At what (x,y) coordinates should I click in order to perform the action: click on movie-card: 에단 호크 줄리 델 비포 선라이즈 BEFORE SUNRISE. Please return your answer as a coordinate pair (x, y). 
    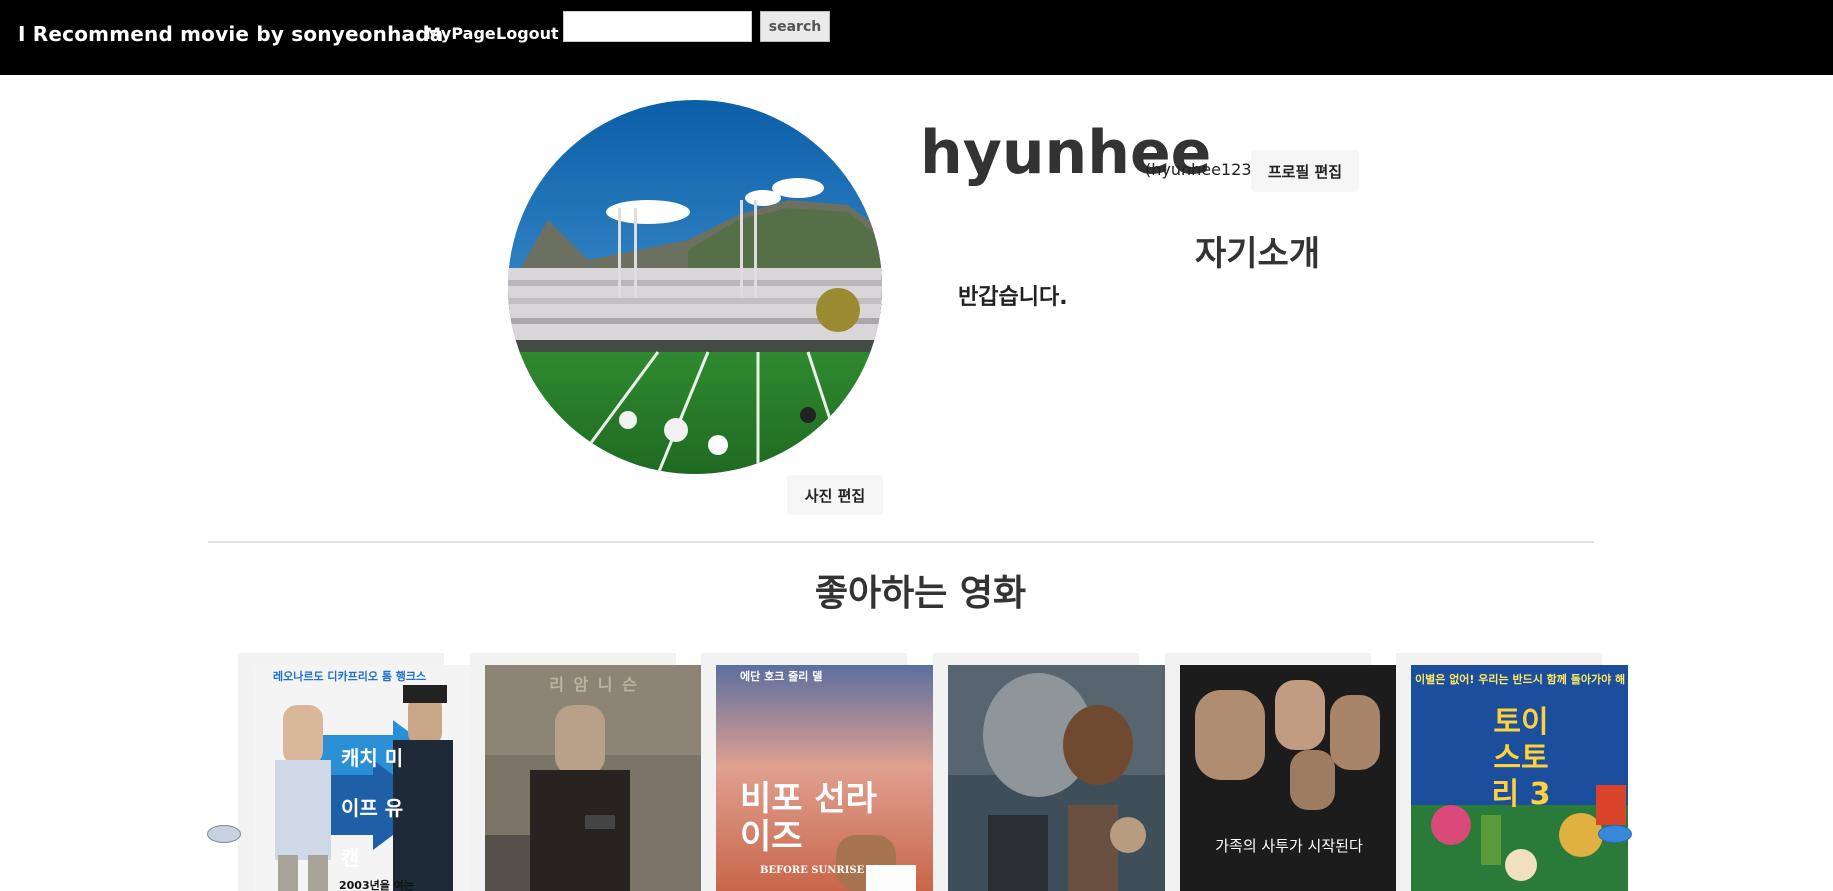
    Looking at the image, I should click on (817, 772).